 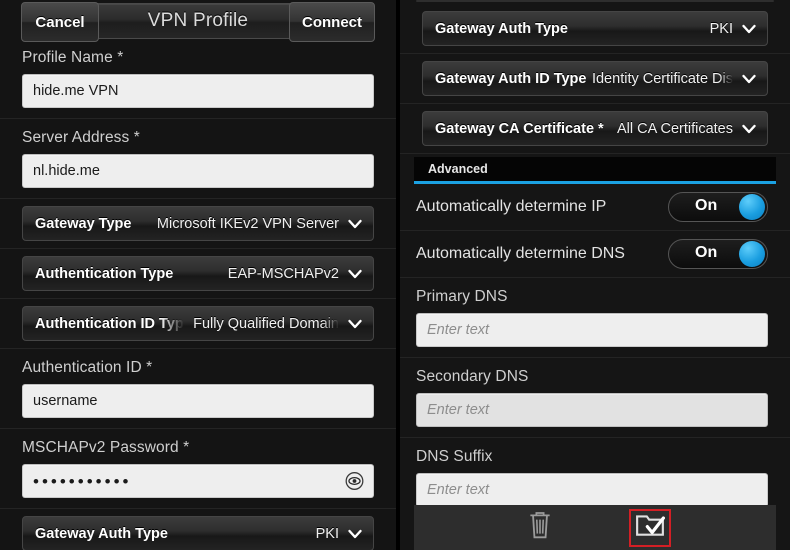 I want to click on folder-check-icon, so click(x=650, y=527).